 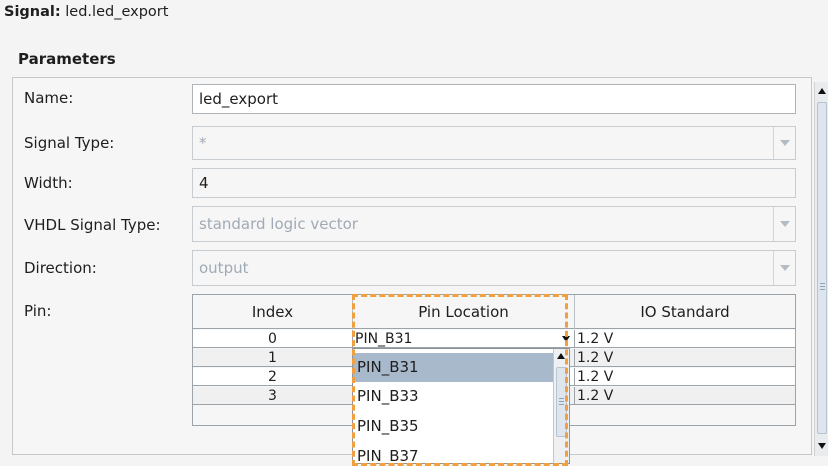 I want to click on signal-title: Signal: led.led_export, so click(x=86, y=12).